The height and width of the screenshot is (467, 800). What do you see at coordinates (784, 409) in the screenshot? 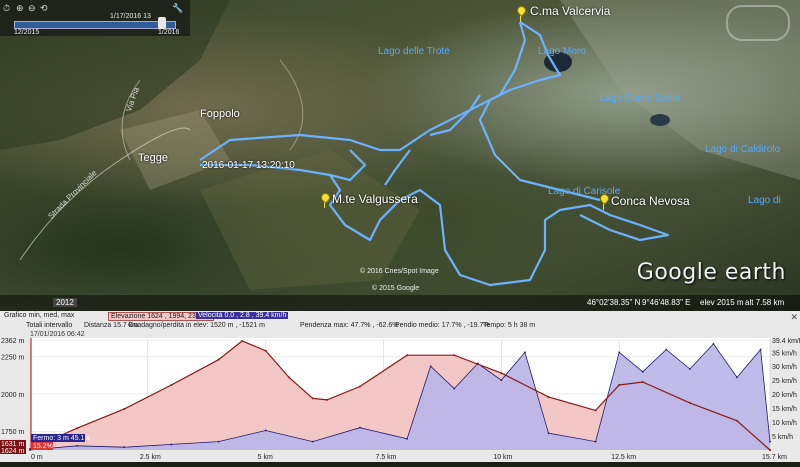
I see `right-tick-label: 15 km/h` at bounding box center [784, 409].